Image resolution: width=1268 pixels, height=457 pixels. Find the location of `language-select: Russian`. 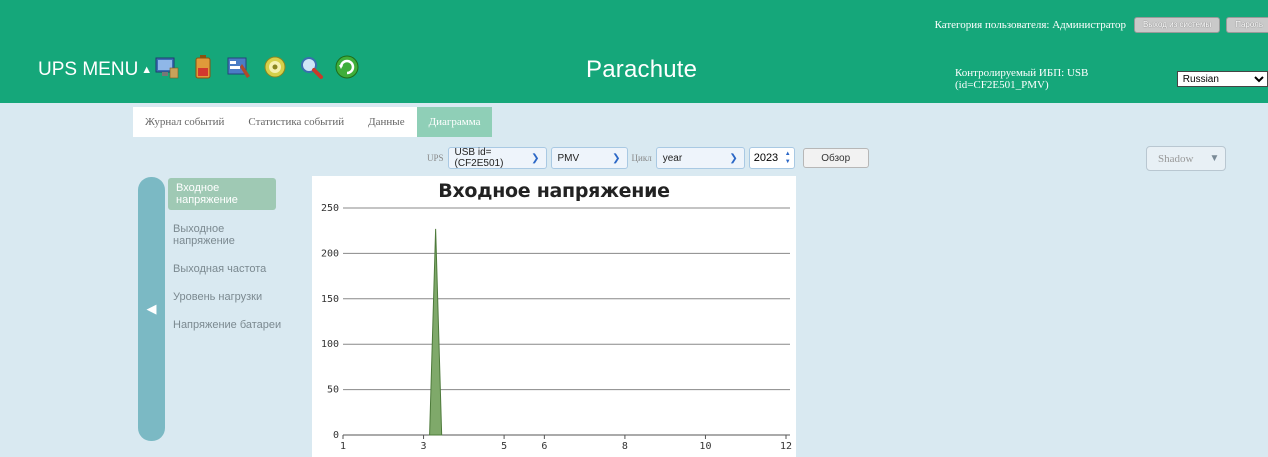

language-select: Russian is located at coordinates (1222, 79).